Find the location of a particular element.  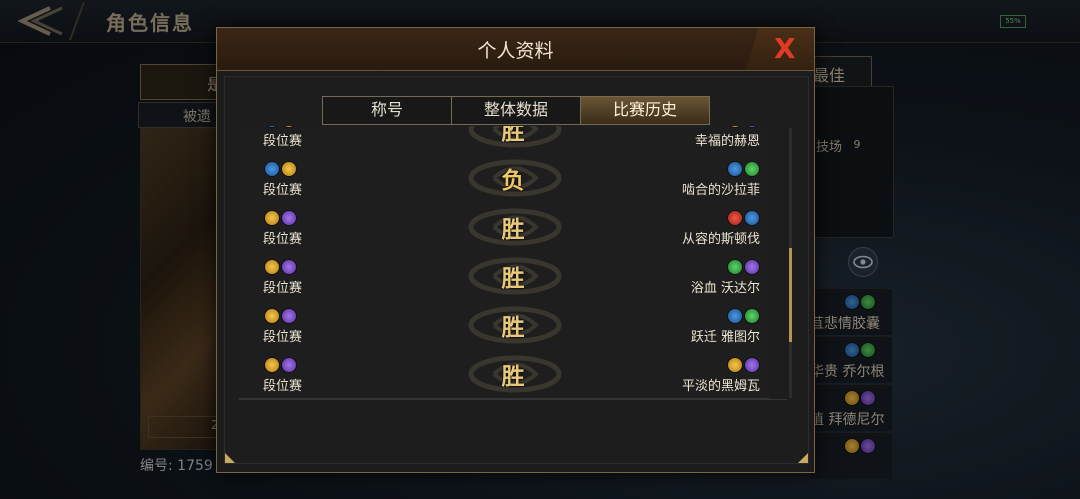

opponent-name: 平淡的黑姆瓦 is located at coordinates (720, 386).